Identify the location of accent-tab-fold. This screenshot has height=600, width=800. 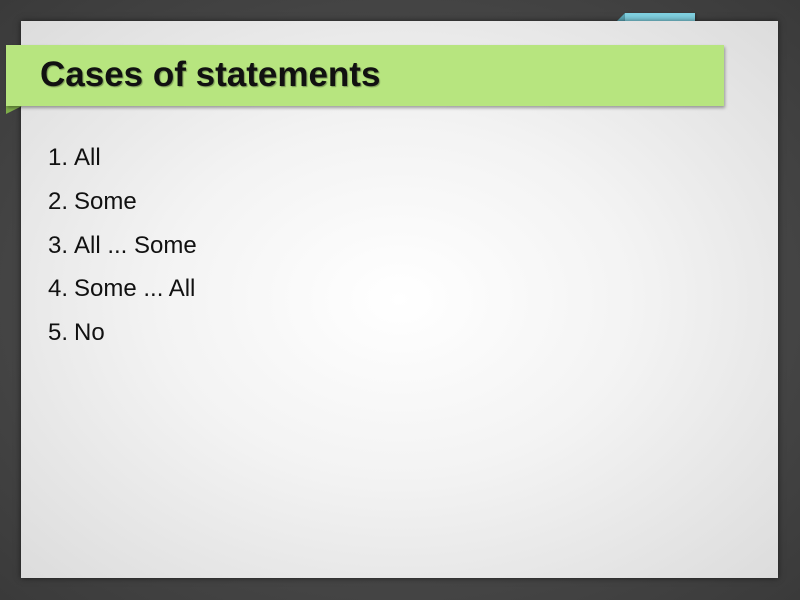
(621, 17).